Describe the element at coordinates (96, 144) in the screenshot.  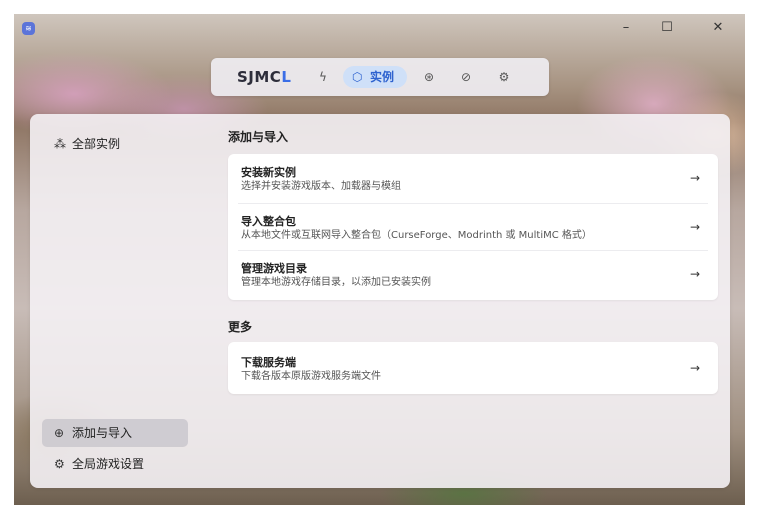
I see `sidebar-item-label: 全部实例` at that location.